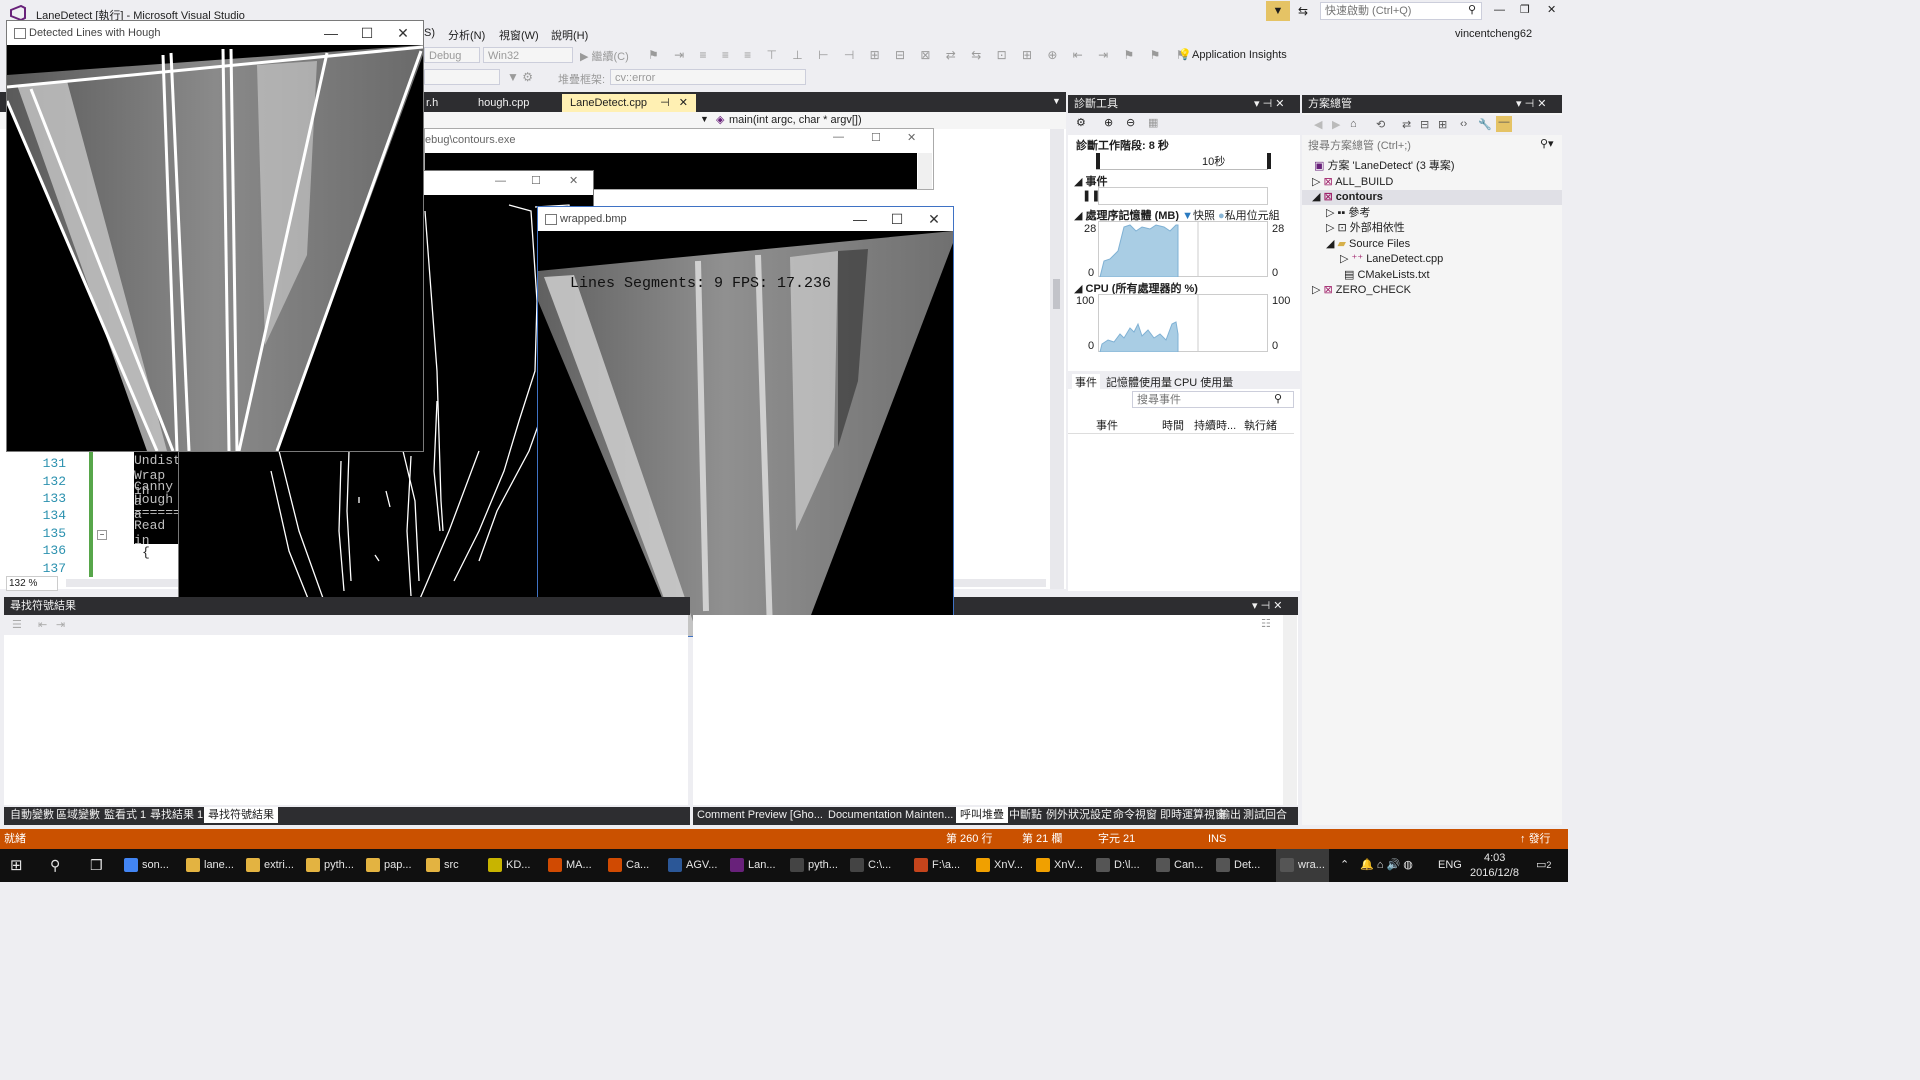  Describe the element at coordinates (1057, 359) in the screenshot. I see `vertical-scrollbar` at that location.